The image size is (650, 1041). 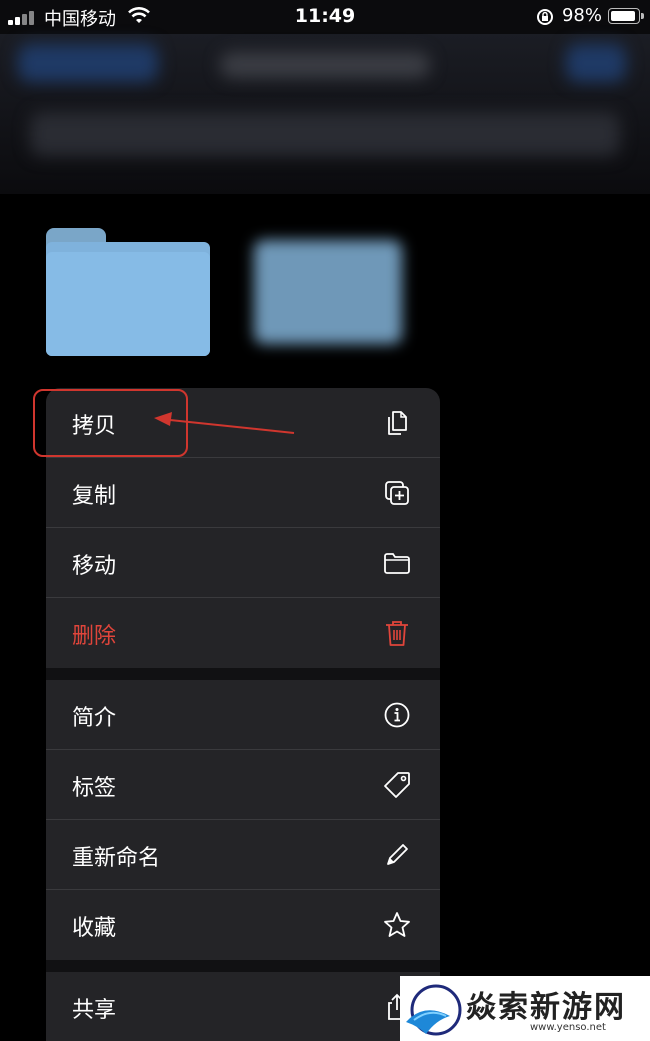 I want to click on watermark-brand: 焱索新游网, so click(x=546, y=1007).